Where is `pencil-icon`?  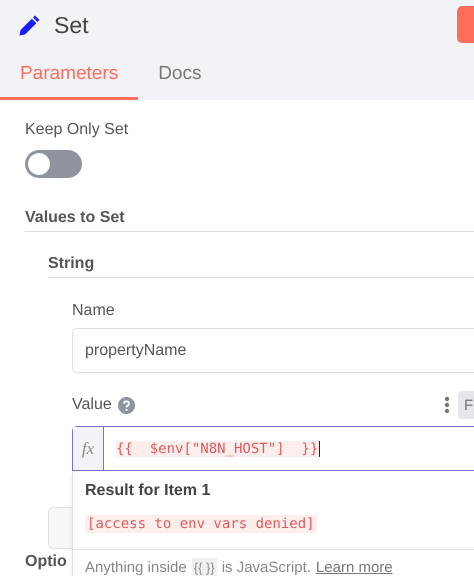
pencil-icon is located at coordinates (30, 25).